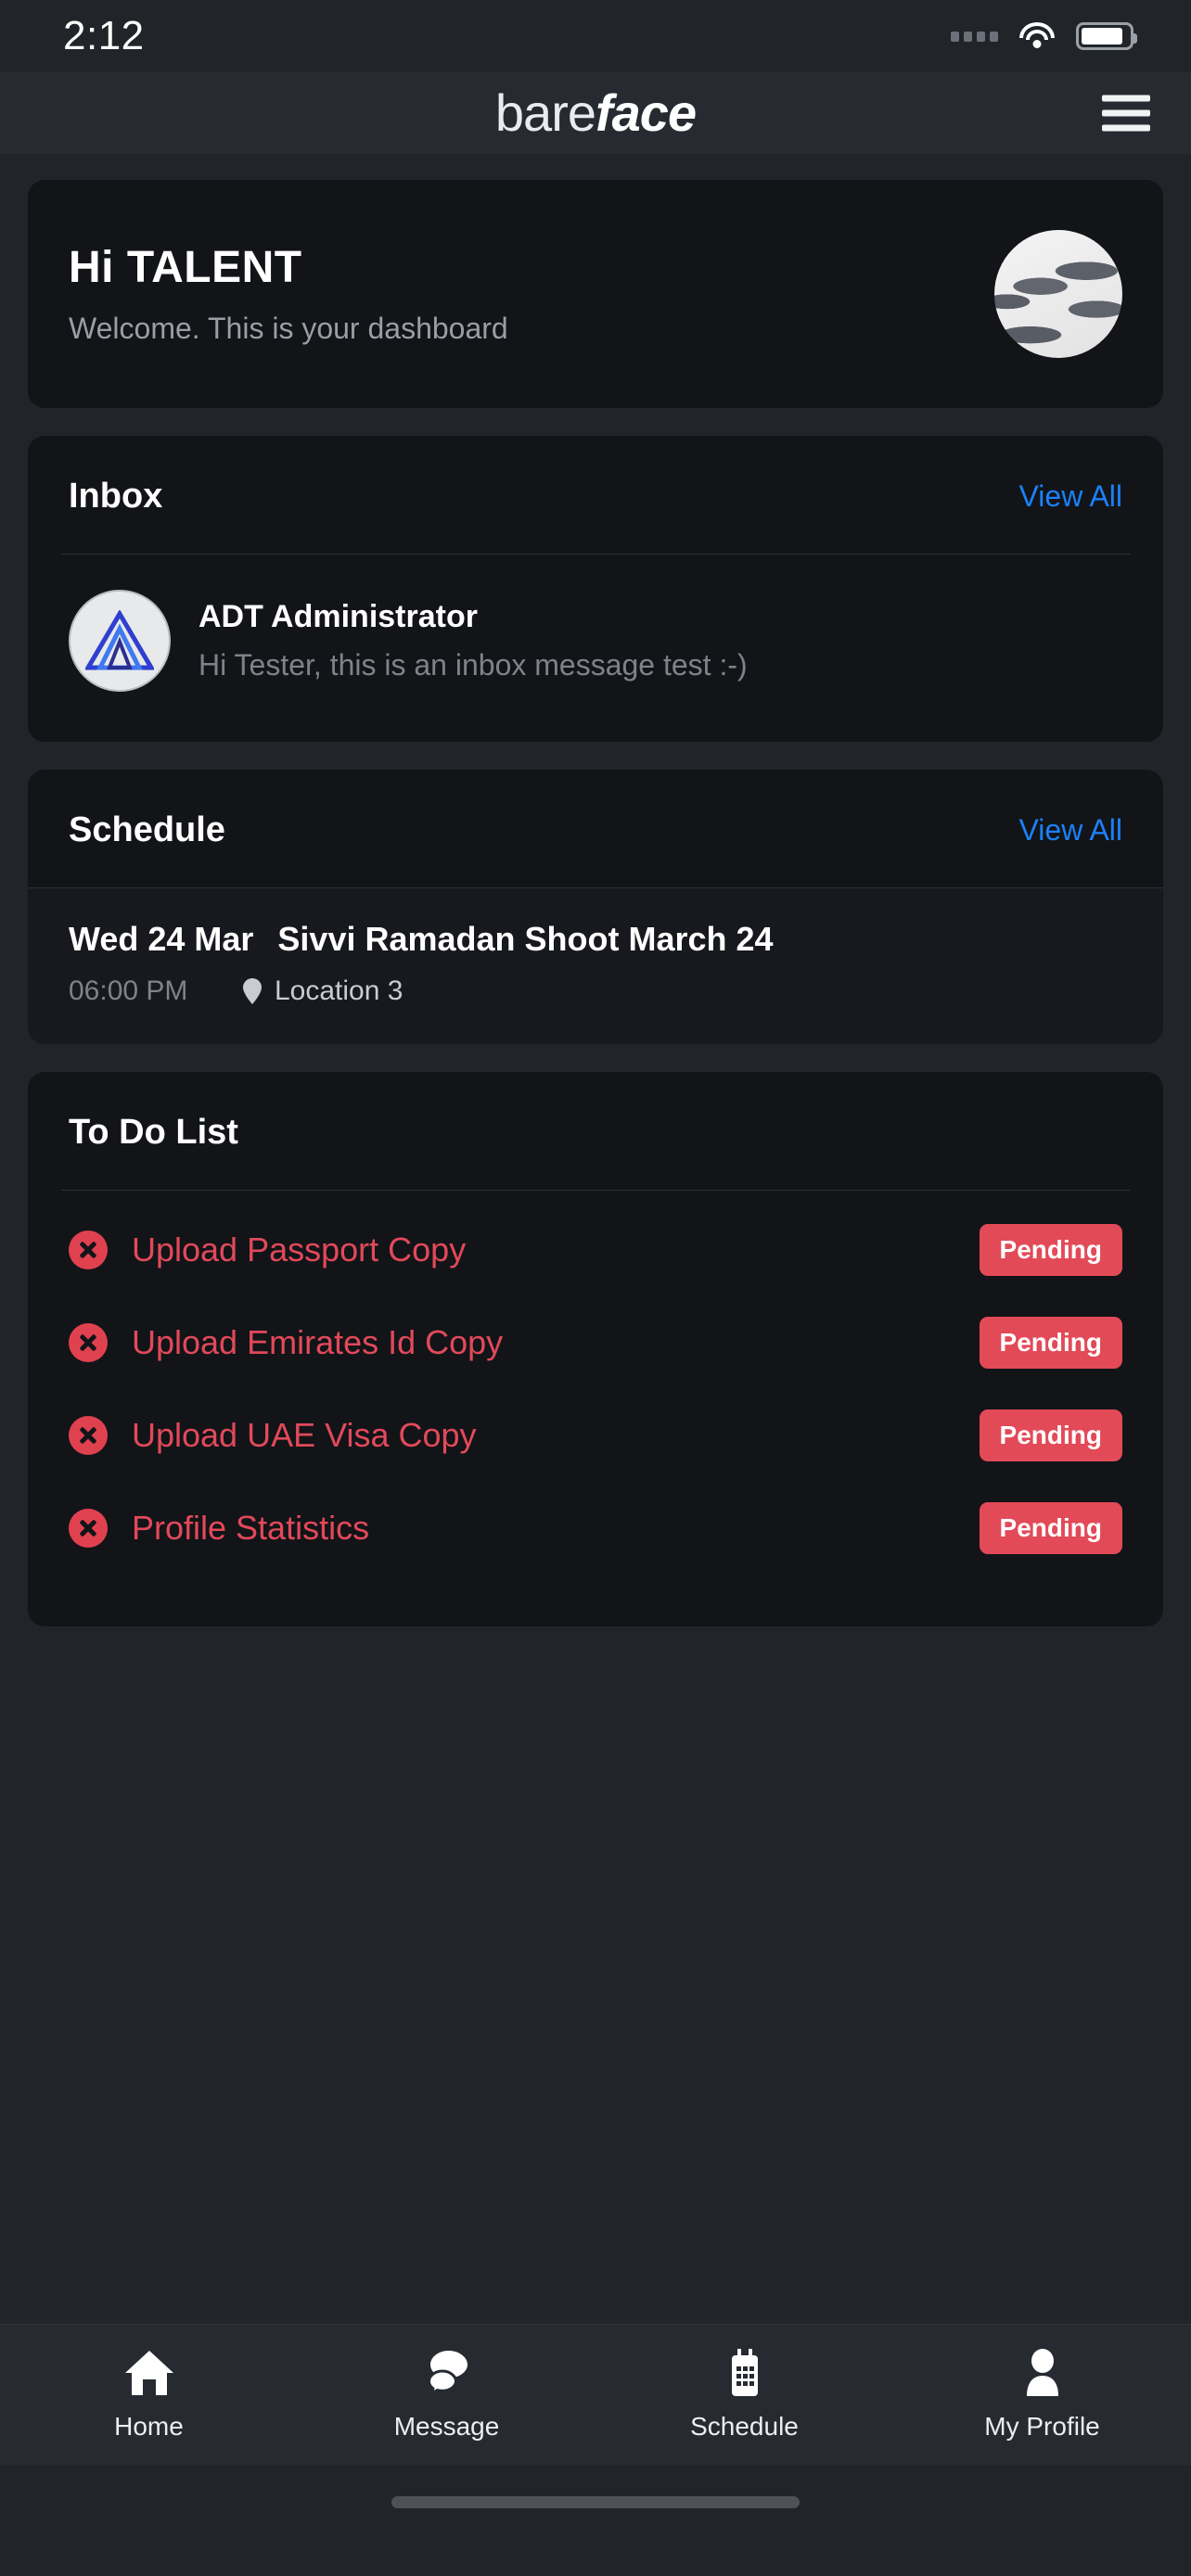 This screenshot has width=1191, height=2576. What do you see at coordinates (595, 2502) in the screenshot?
I see `home-indicator` at bounding box center [595, 2502].